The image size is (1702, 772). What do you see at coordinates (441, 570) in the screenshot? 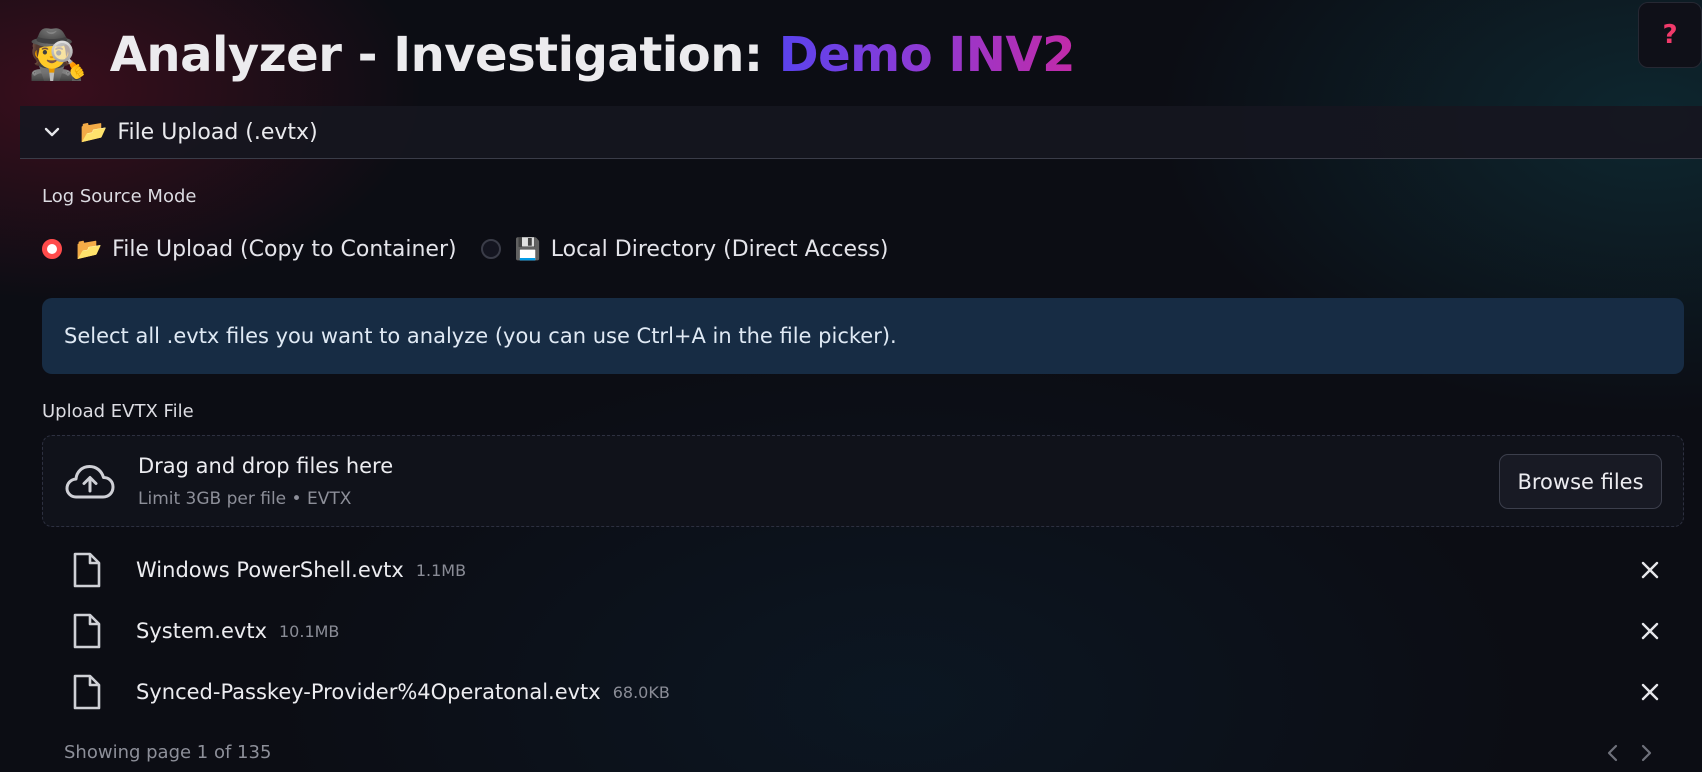
I see `file-size: 1.1MB` at bounding box center [441, 570].